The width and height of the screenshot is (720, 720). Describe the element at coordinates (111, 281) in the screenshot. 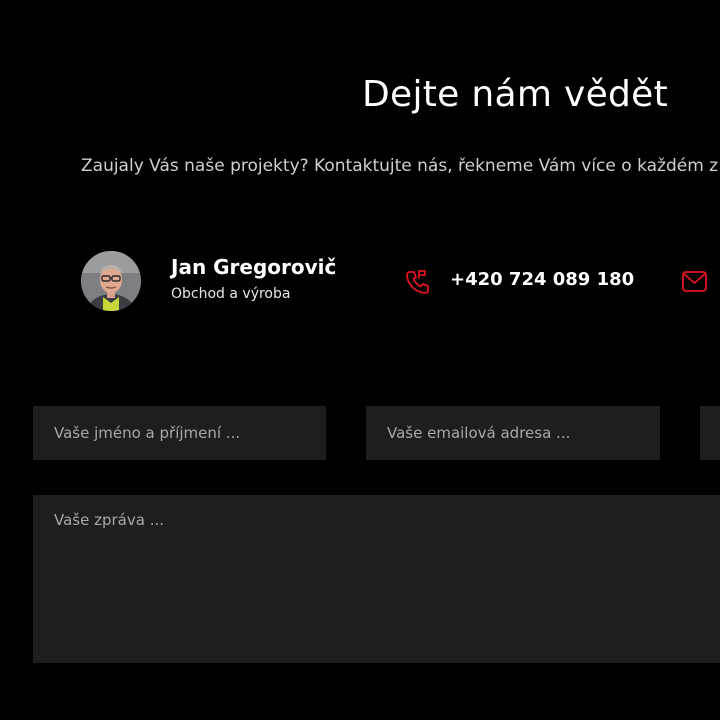

I see `avatar` at that location.